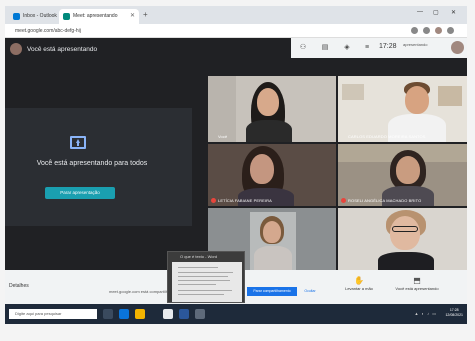  What do you see at coordinates (19, 286) in the screenshot?
I see `meeting-details-button: Detalhes` at bounding box center [19, 286].